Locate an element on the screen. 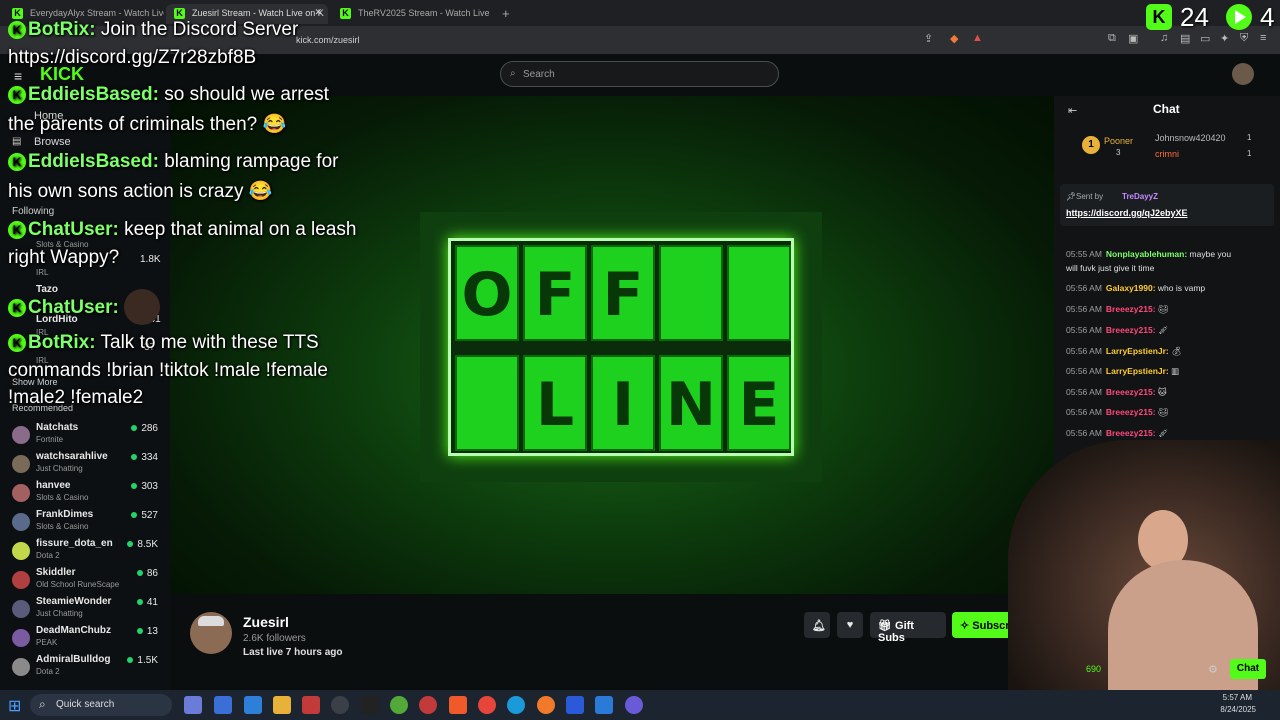  discord-icon is located at coordinates (634, 705).